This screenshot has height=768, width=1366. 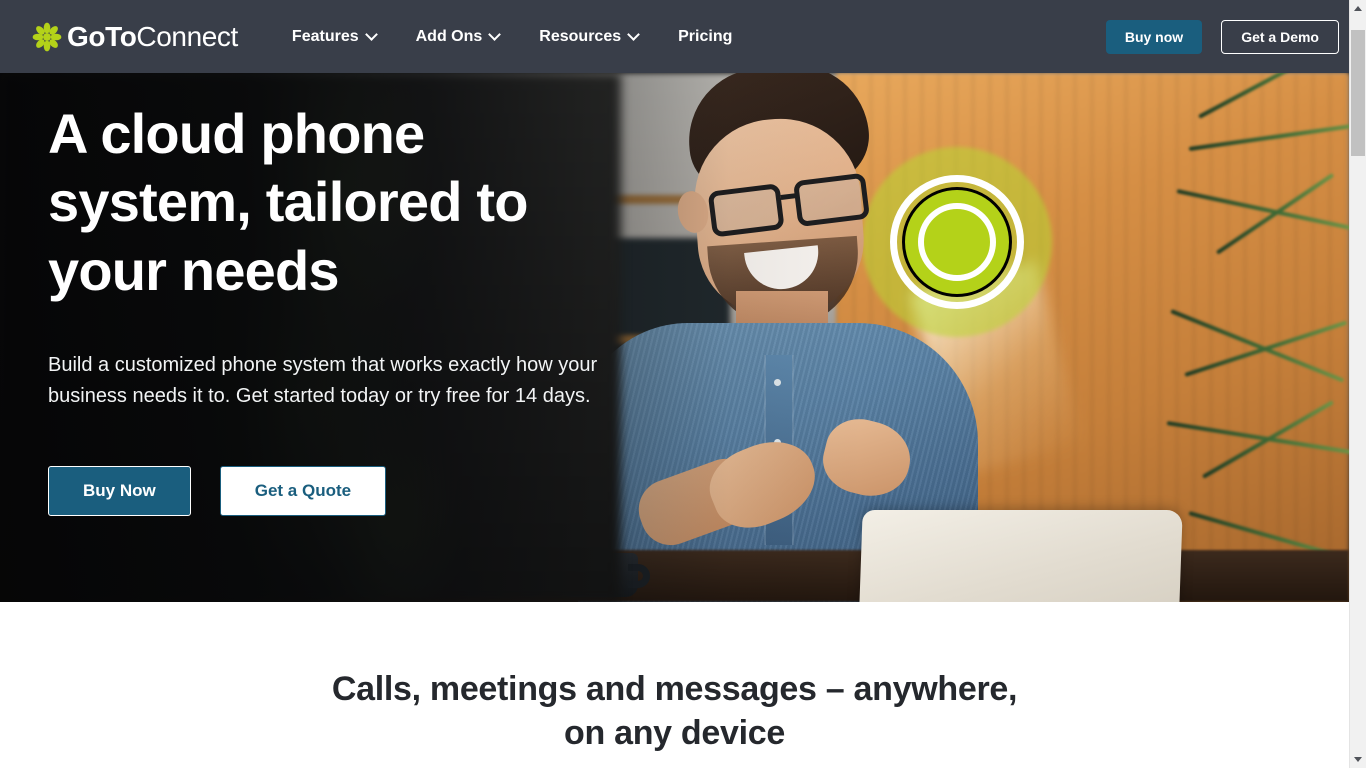 What do you see at coordinates (194, 270) in the screenshot?
I see `hero-headline-line-3: your needs` at bounding box center [194, 270].